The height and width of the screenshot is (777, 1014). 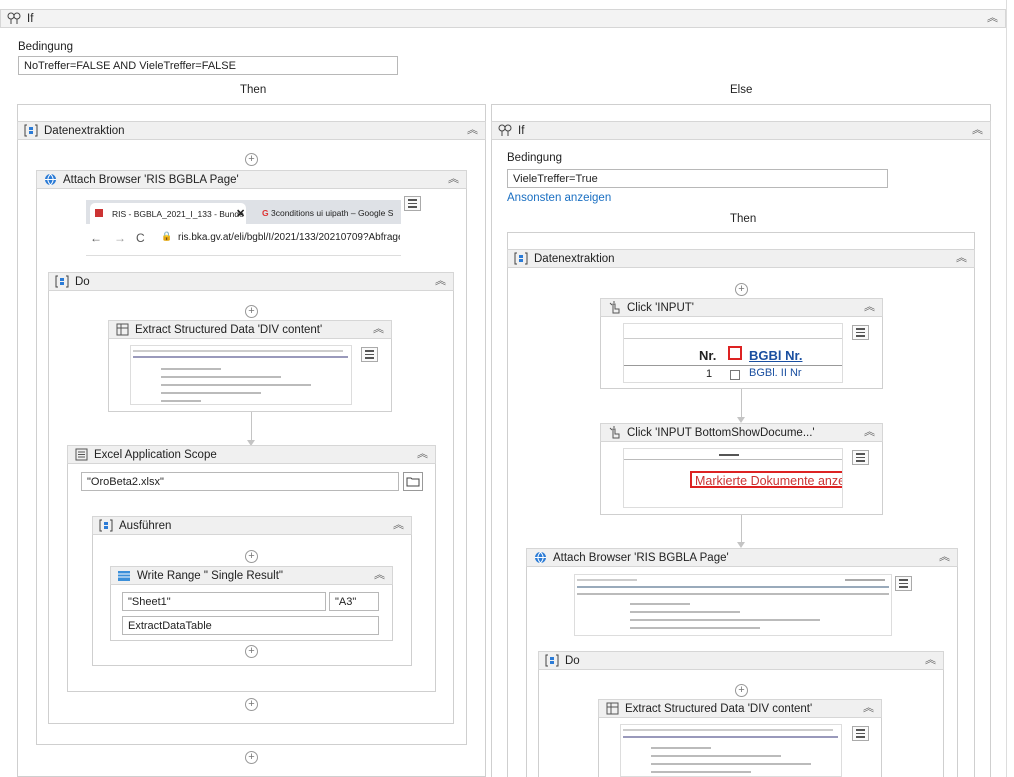 What do you see at coordinates (733, 478) in the screenshot?
I see `click-bottom-preview: Markierte Dokumente anze` at bounding box center [733, 478].